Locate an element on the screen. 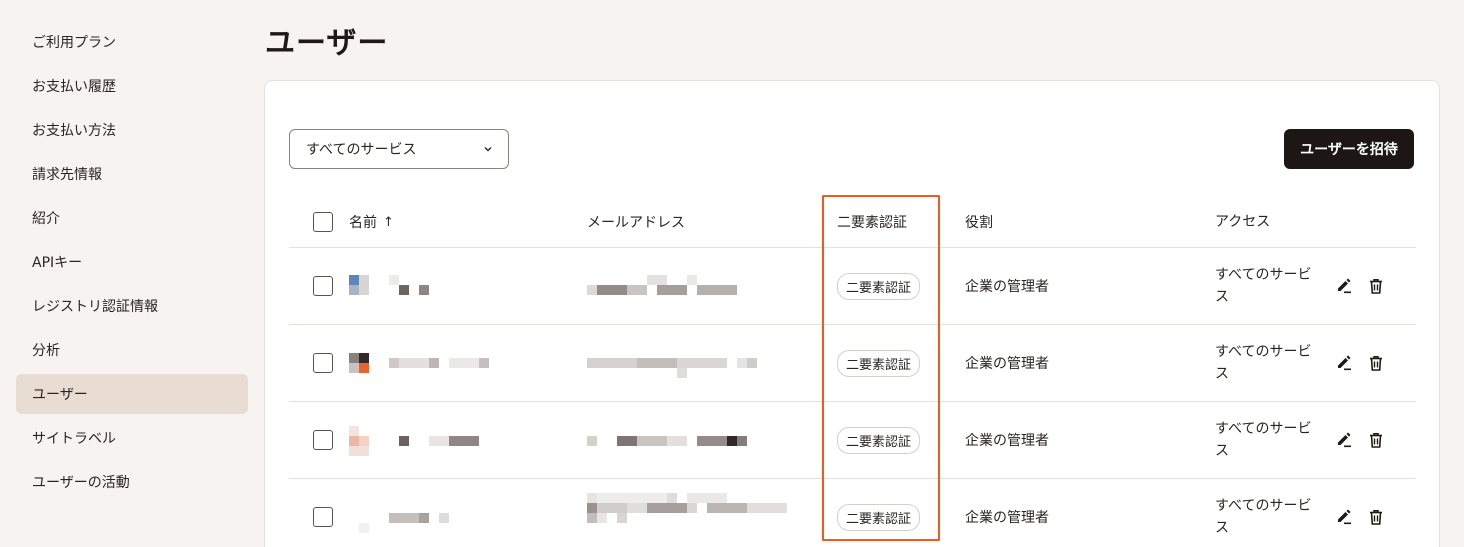 Image resolution: width=1464 pixels, height=547 pixels. service-filter-value: すべてのサービス is located at coordinates (361, 150).